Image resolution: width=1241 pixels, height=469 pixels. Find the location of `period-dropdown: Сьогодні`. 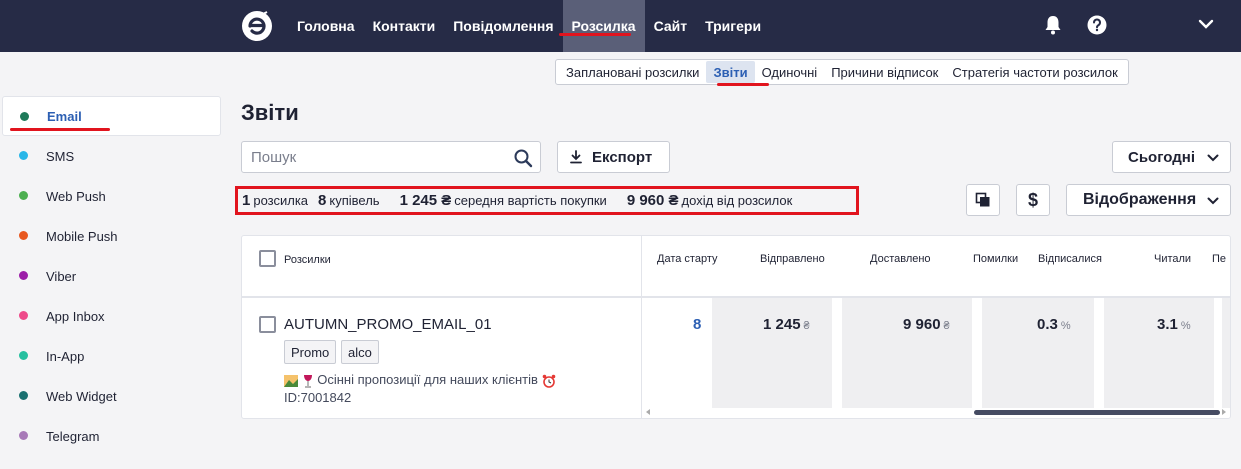

period-dropdown: Сьогодні is located at coordinates (1171, 157).